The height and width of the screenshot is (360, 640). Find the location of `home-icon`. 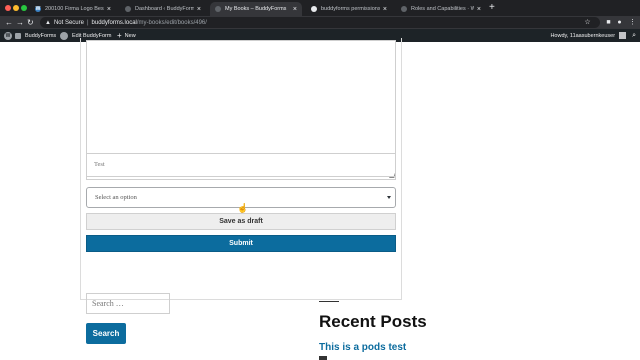

home-icon is located at coordinates (18, 35).